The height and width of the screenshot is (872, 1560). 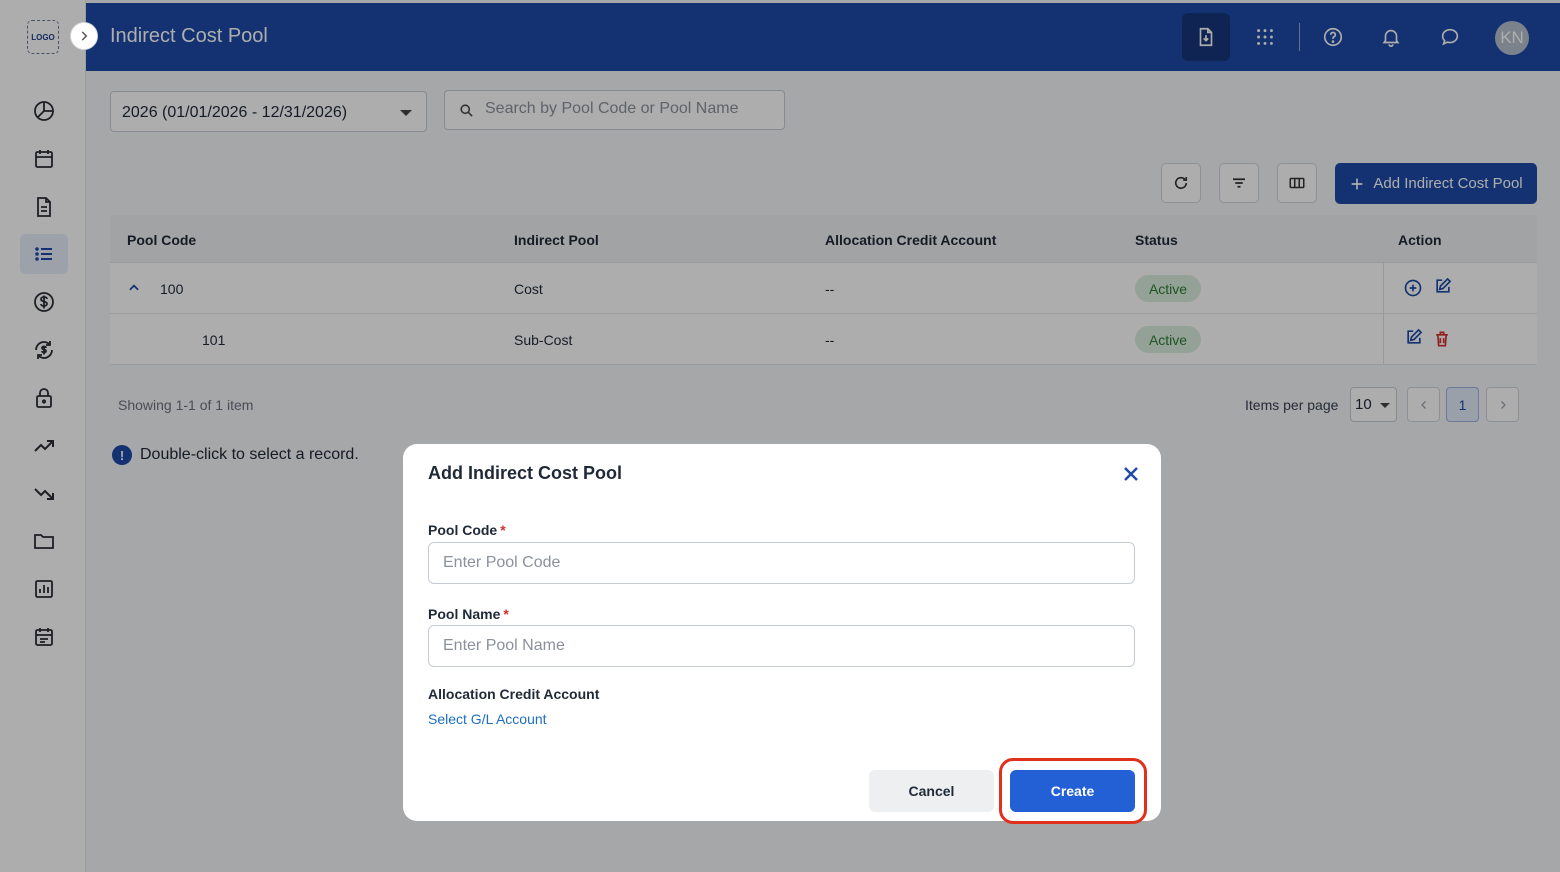 What do you see at coordinates (464, 614) in the screenshot?
I see `pool-name-label-text: Pool Name` at bounding box center [464, 614].